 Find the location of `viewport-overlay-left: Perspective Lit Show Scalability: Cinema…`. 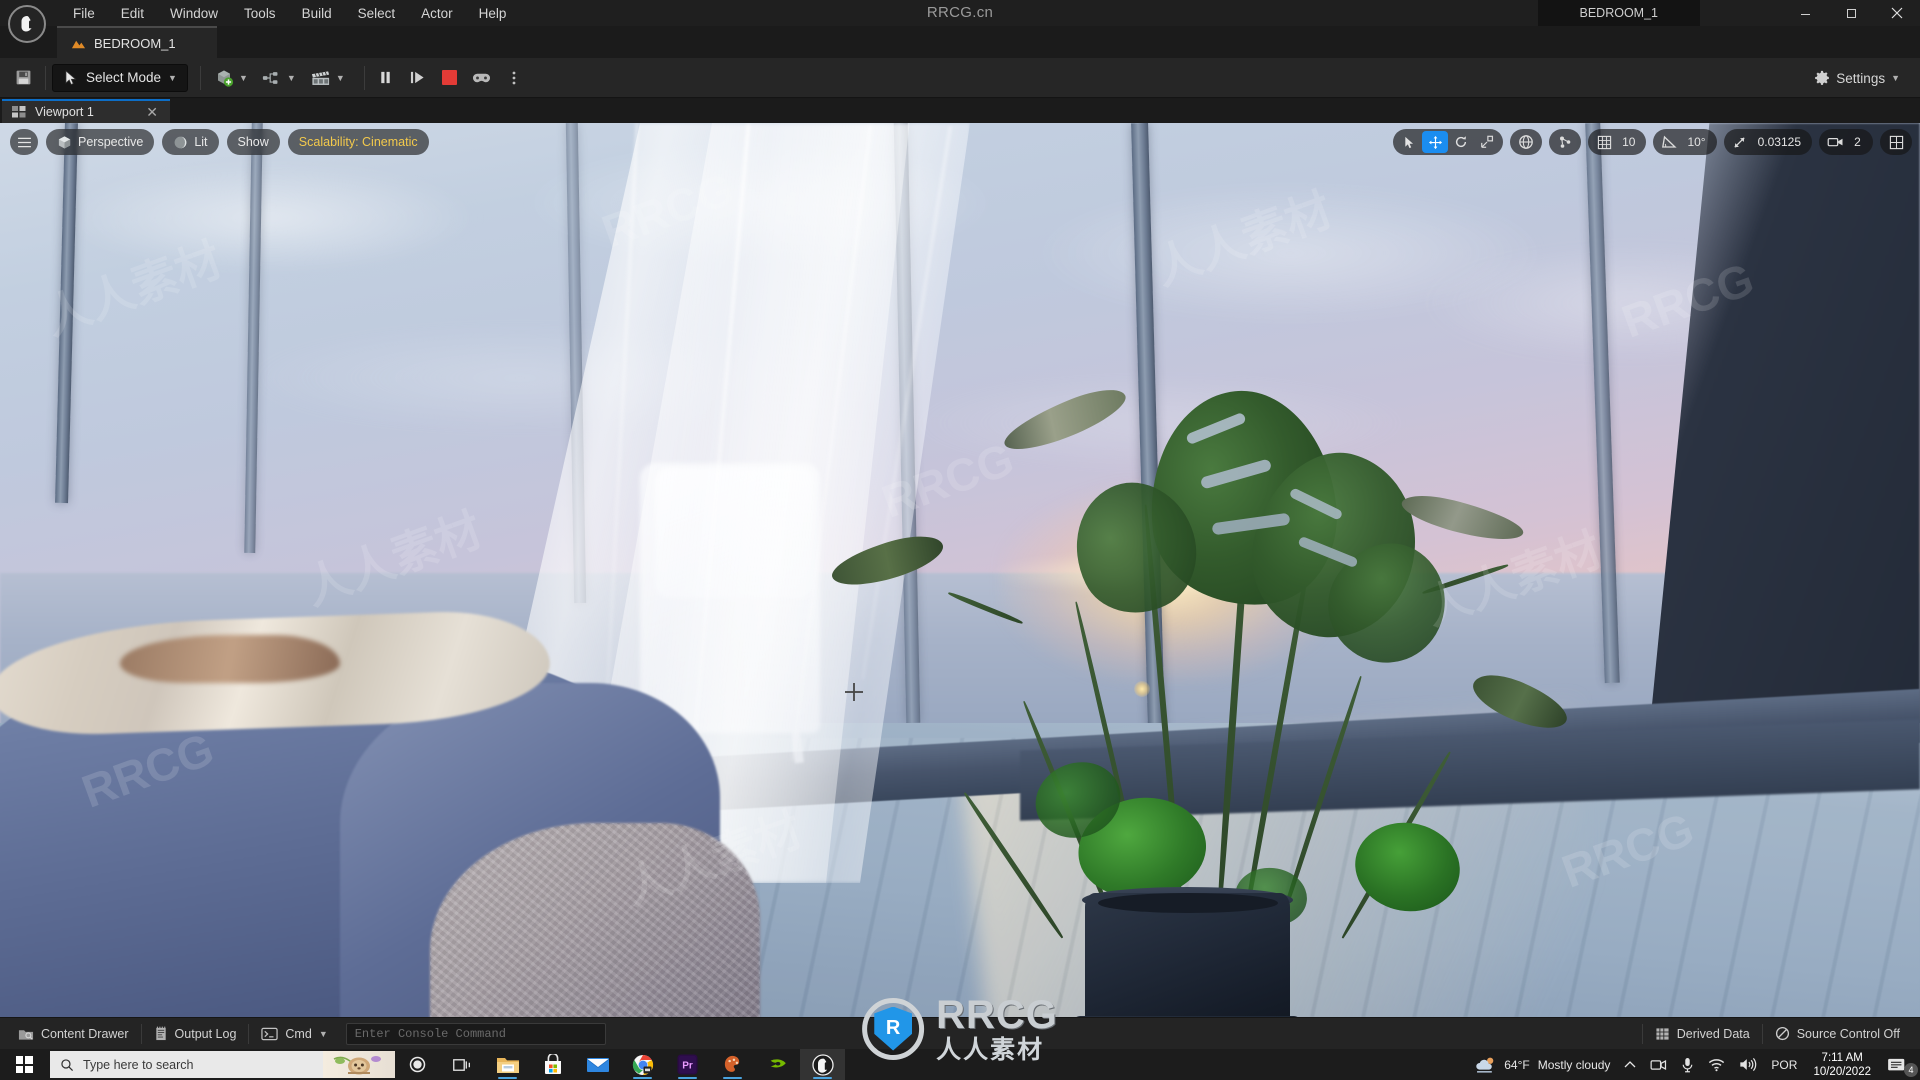

viewport-overlay-left: Perspective Lit Show Scalability: Cinema… is located at coordinates (219, 142).